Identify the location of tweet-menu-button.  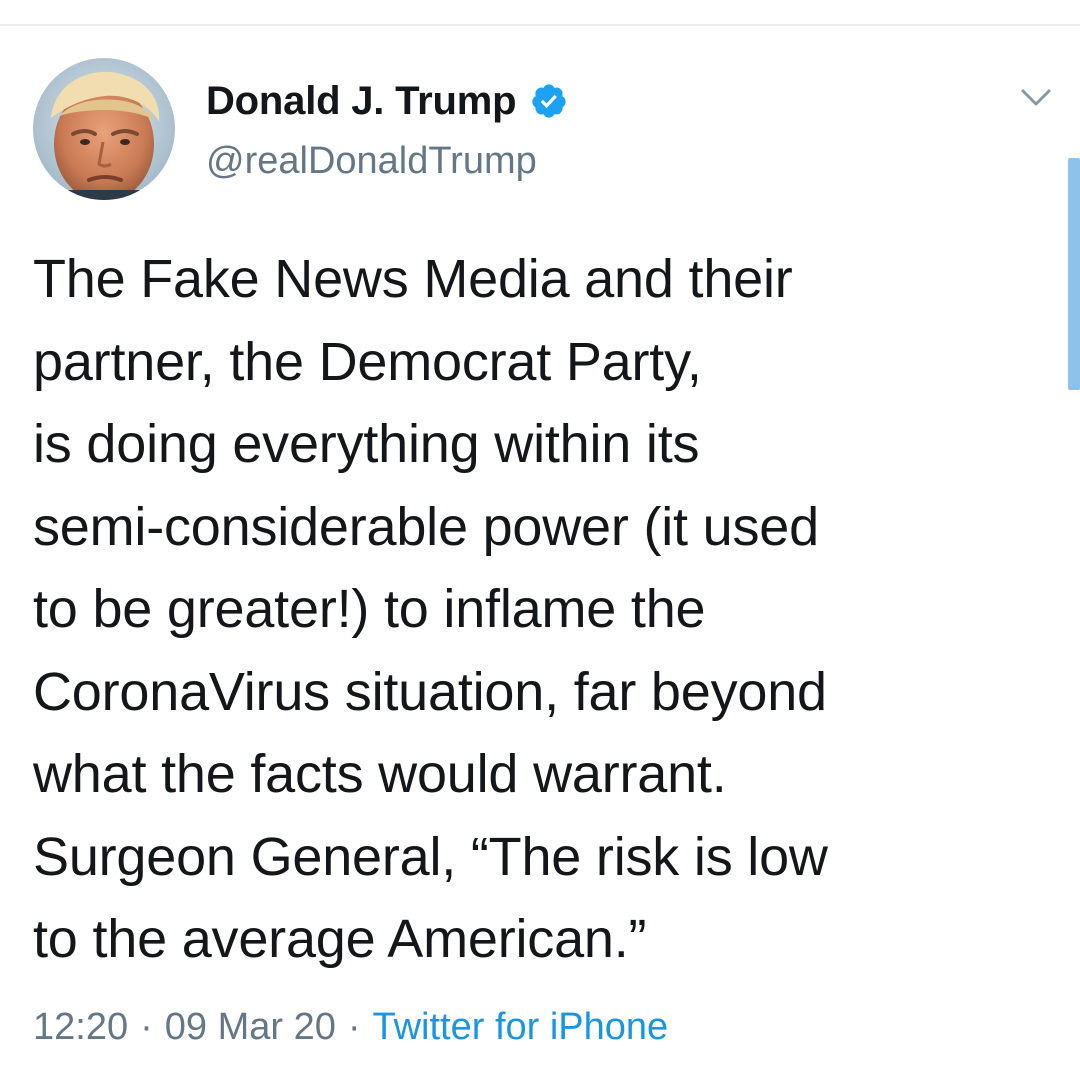
(1036, 97).